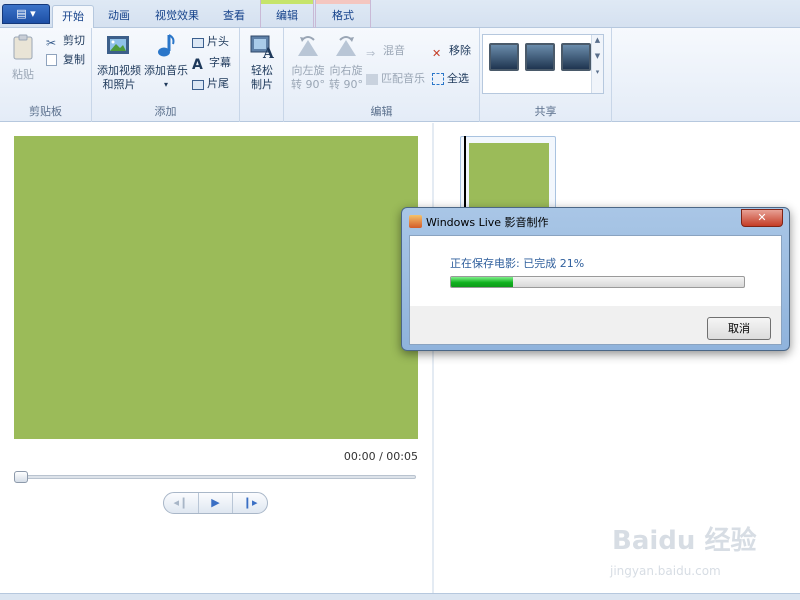 The width and height of the screenshot is (800, 600). I want to click on rotate-left-label-1: 向左旋, so click(308, 70).